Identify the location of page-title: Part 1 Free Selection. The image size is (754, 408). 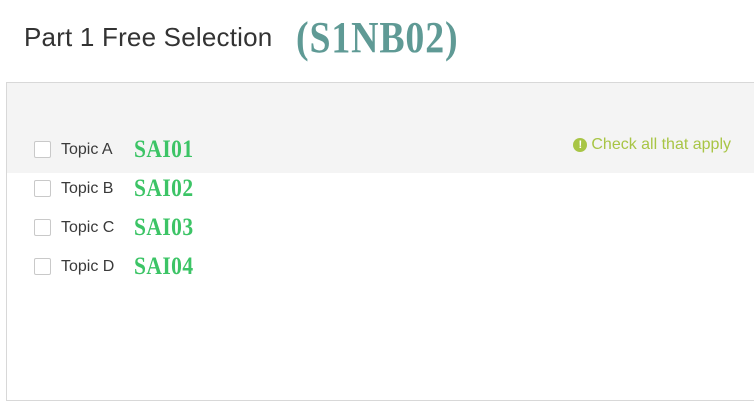
(148, 37).